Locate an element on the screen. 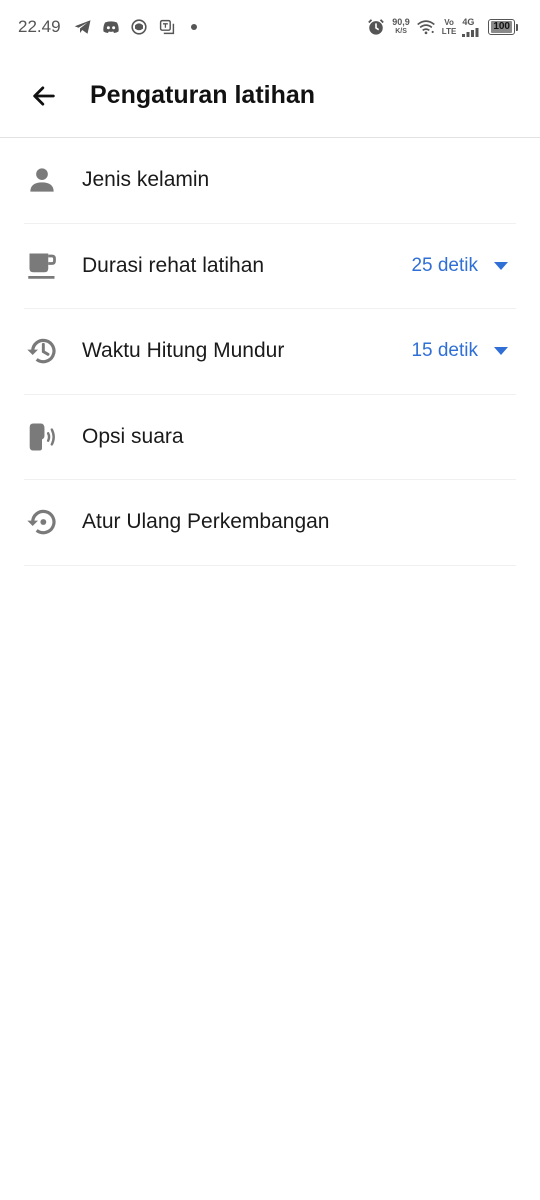 The height and width of the screenshot is (1200, 540). signal-icon is located at coordinates (470, 32).